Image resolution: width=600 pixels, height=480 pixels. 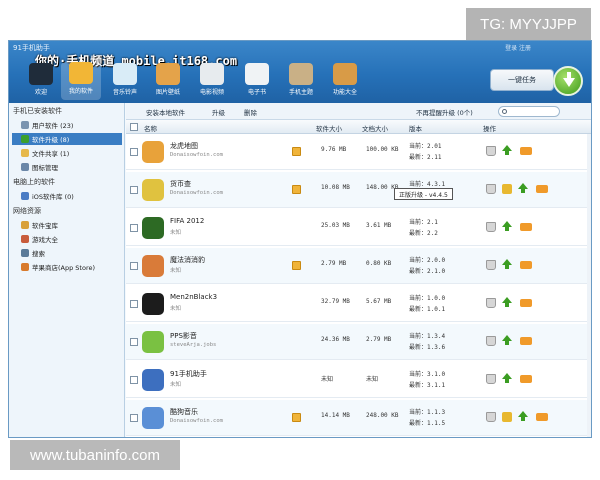 I want to click on software-size: 10.08 MB, so click(x=335, y=187).